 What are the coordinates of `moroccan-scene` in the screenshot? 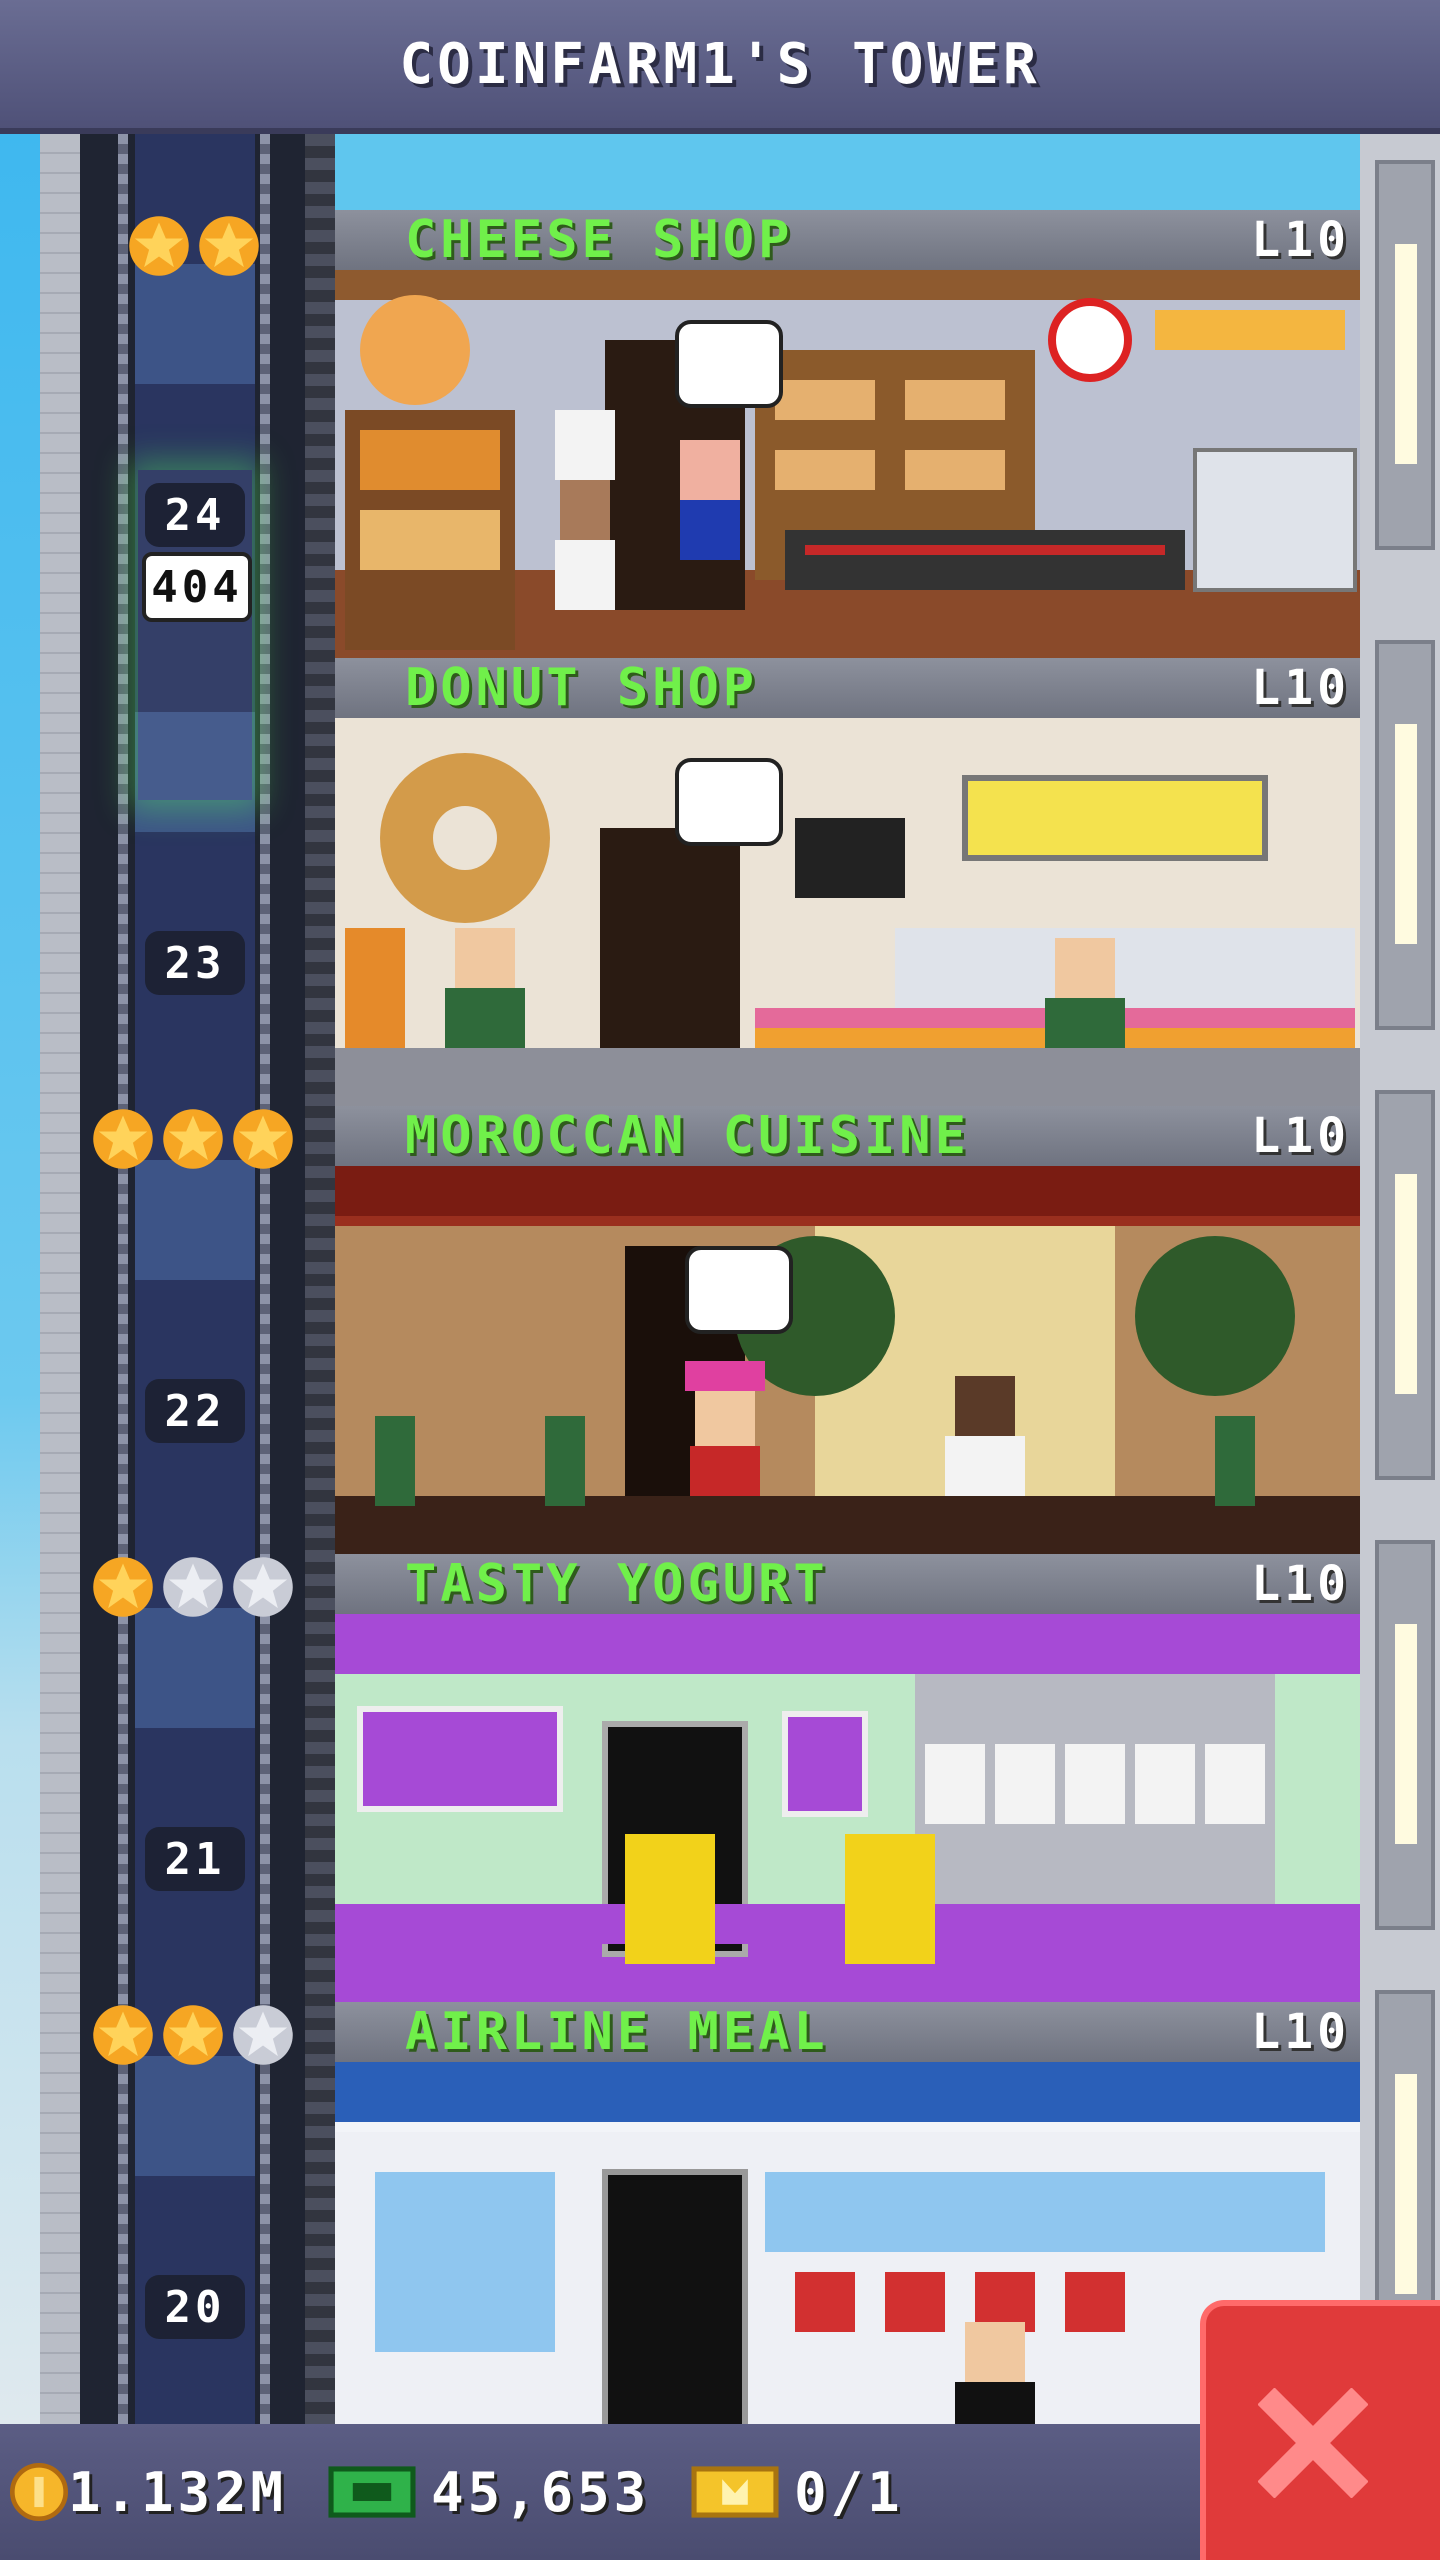 It's located at (847, 1336).